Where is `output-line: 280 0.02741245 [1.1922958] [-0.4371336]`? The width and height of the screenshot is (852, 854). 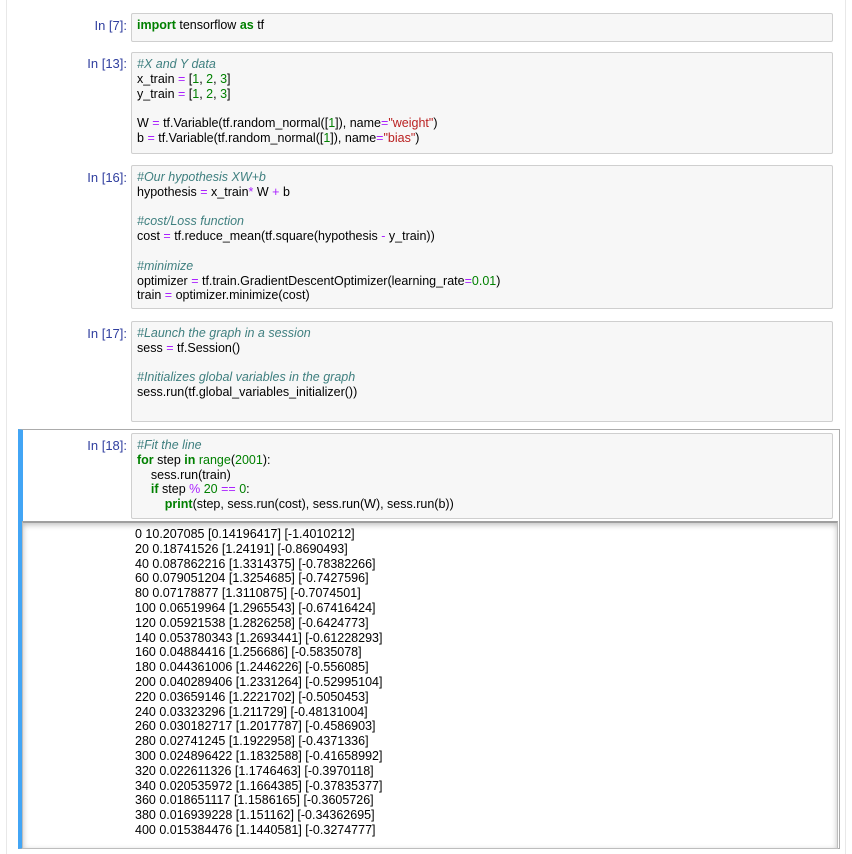 output-line: 280 0.02741245 [1.1922958] [-0.4371336] is located at coordinates (252, 741).